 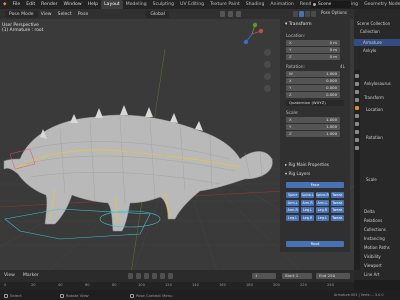 I want to click on material-shading-icon, so click(x=307, y=14).